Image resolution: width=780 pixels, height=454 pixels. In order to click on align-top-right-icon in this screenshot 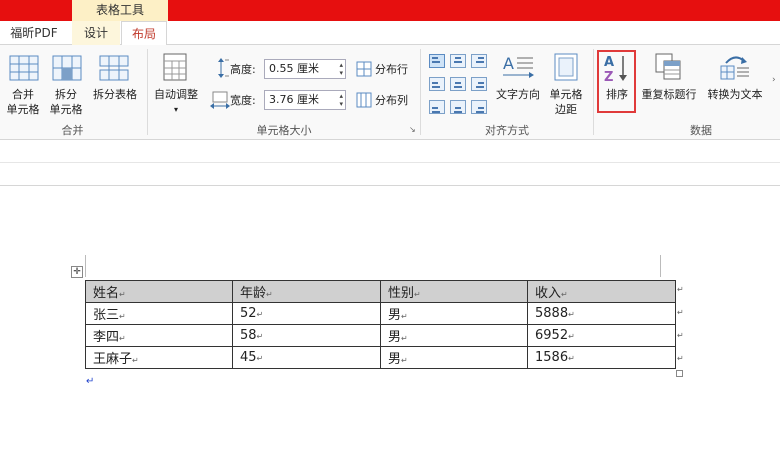, I will do `click(479, 61)`.